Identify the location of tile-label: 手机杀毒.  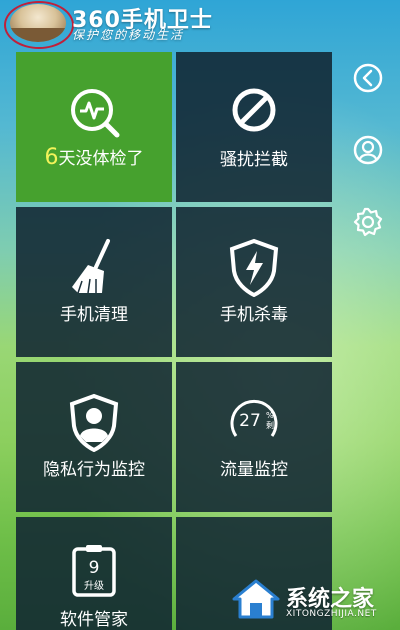
(254, 315).